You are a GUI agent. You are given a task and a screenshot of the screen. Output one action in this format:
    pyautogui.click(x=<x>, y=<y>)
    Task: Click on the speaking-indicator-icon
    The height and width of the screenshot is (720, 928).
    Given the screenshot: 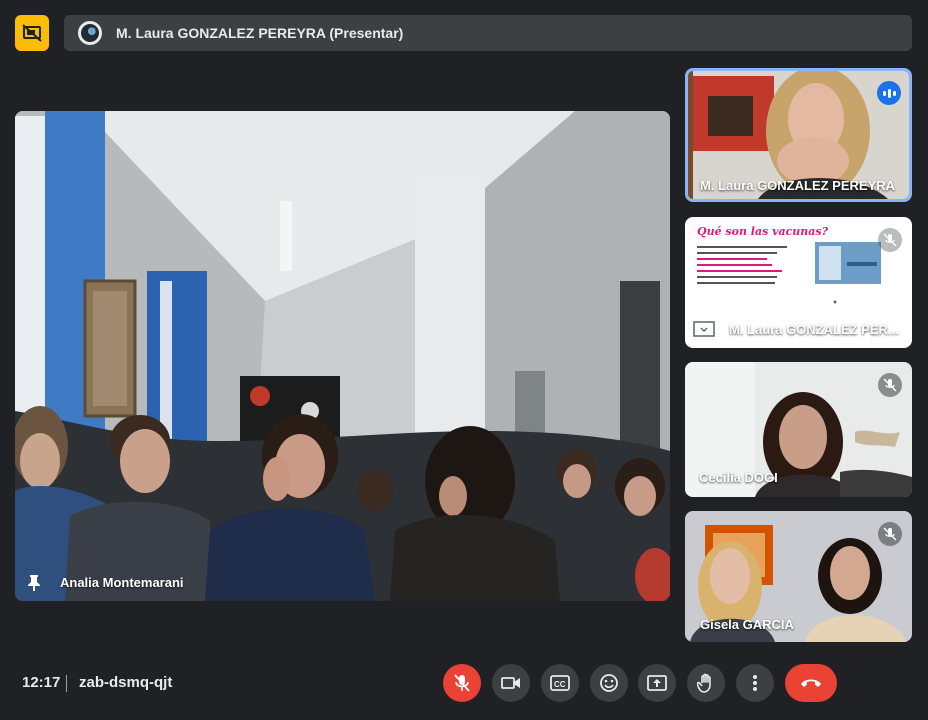 What is the action you would take?
    pyautogui.click(x=889, y=93)
    